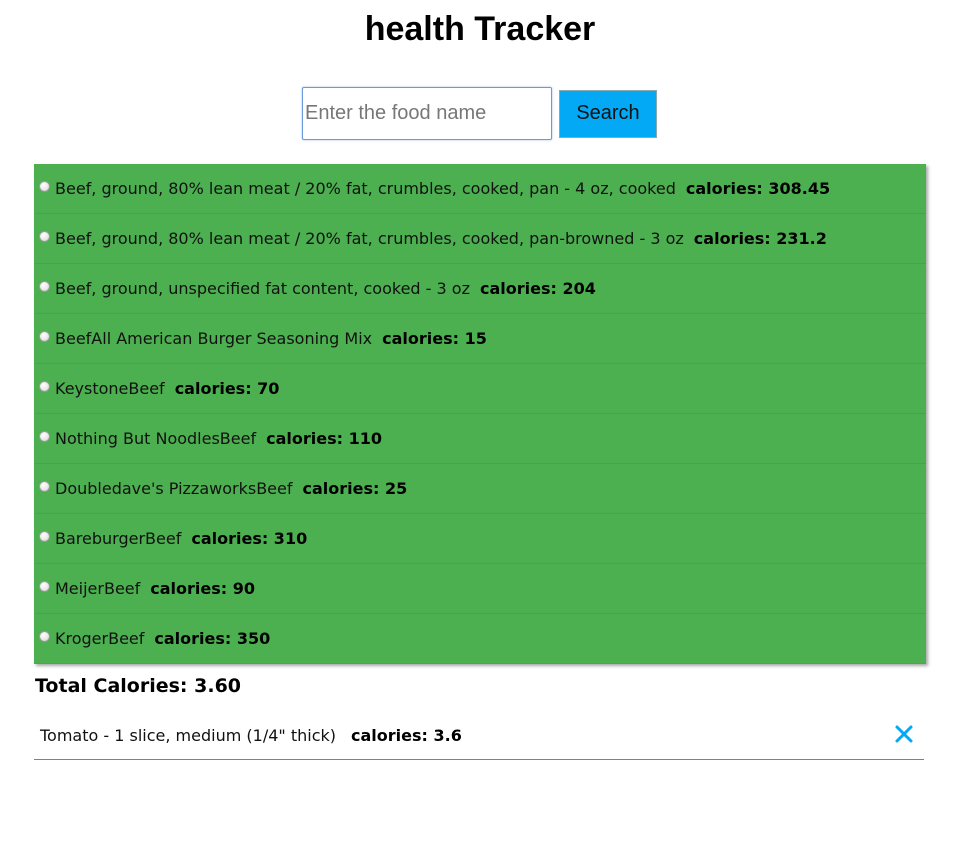 This screenshot has height=868, width=963. I want to click on calories-label: calories: 350, so click(212, 638).